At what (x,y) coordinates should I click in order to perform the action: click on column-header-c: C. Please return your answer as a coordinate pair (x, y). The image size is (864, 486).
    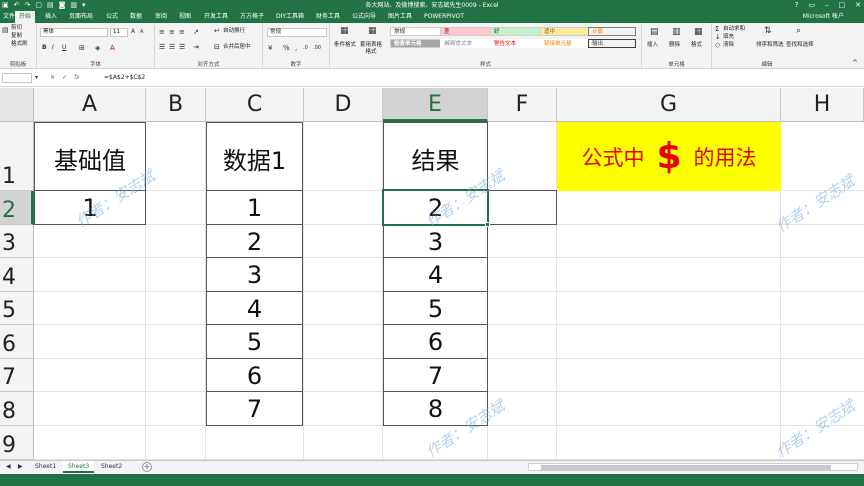
    Looking at the image, I should click on (255, 105).